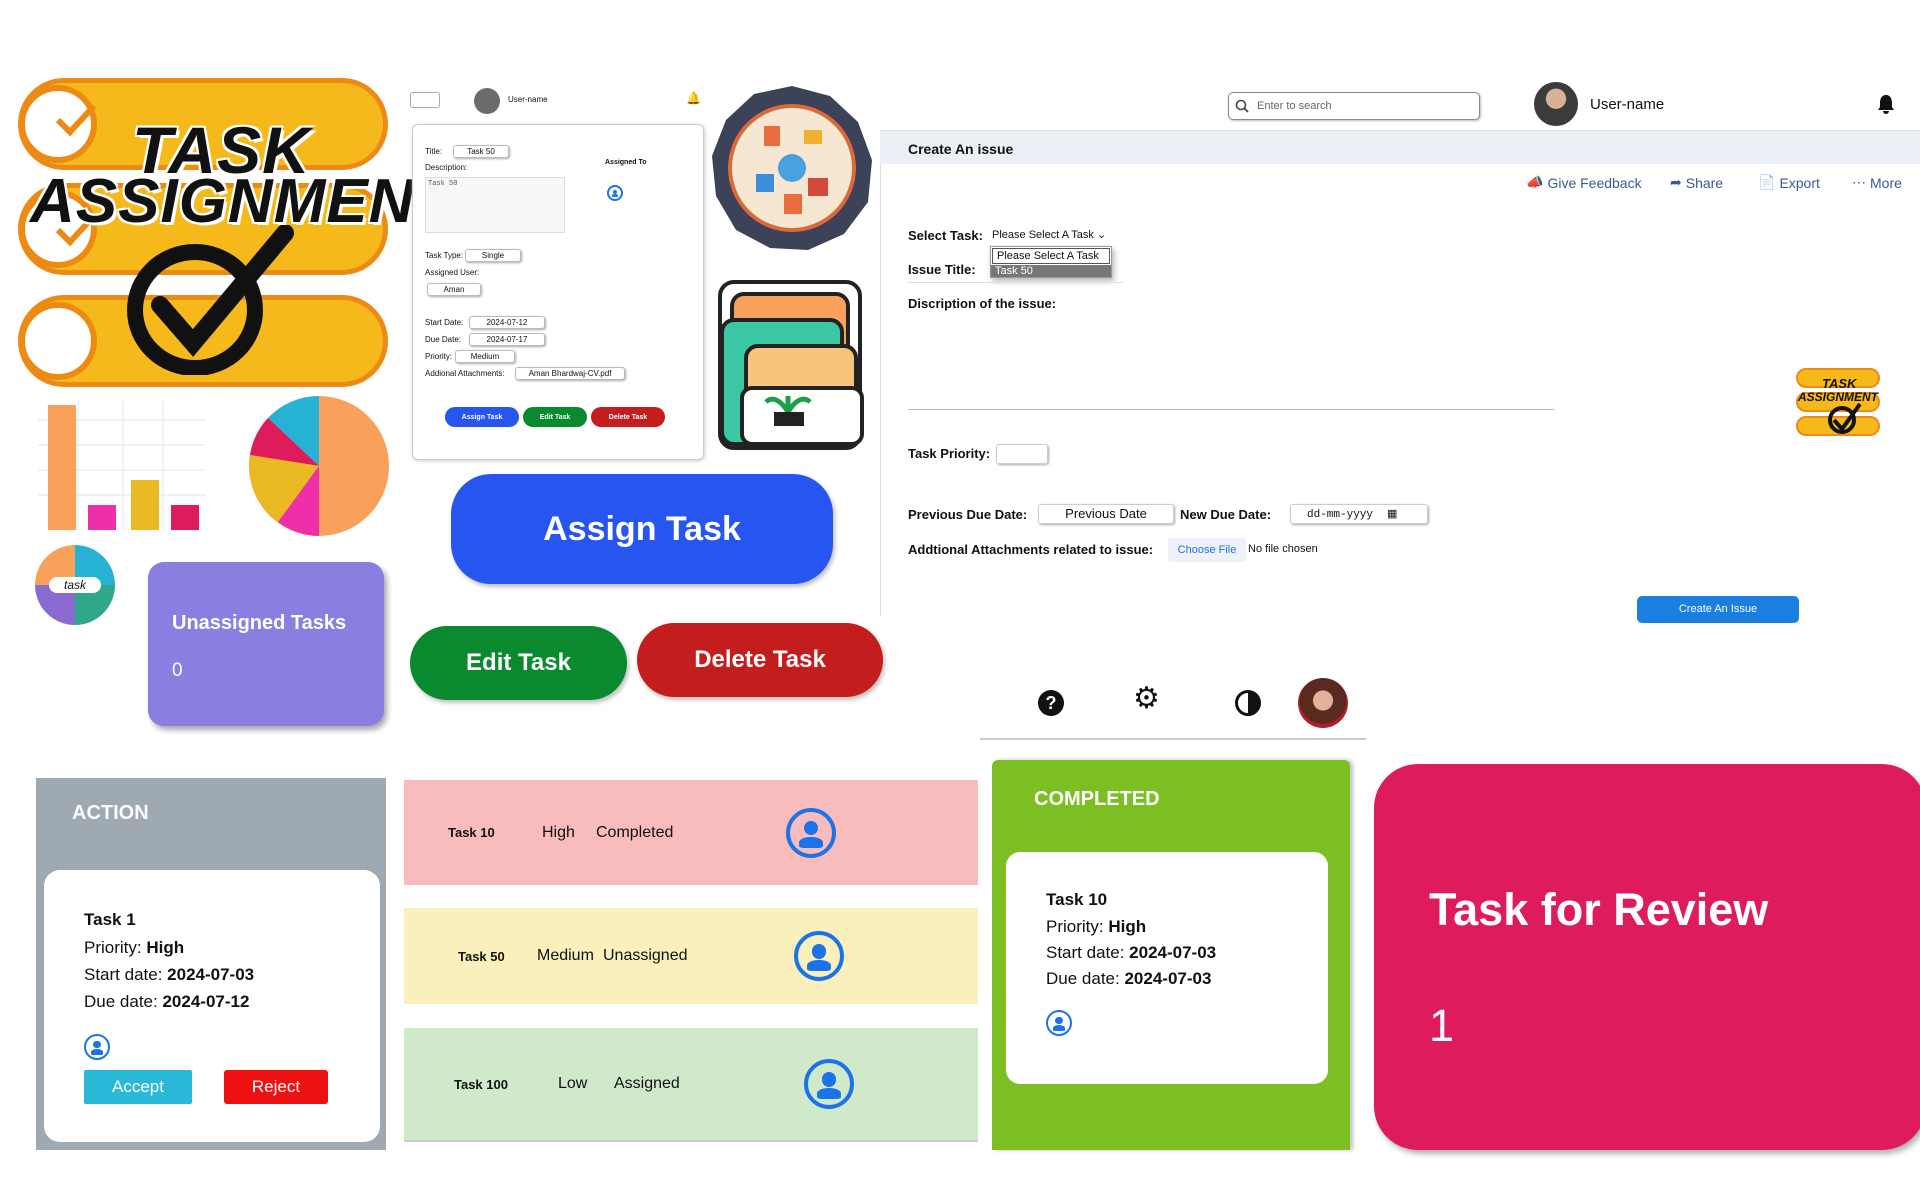 The width and height of the screenshot is (1920, 1200). I want to click on due-label: Due date:, so click(1083, 978).